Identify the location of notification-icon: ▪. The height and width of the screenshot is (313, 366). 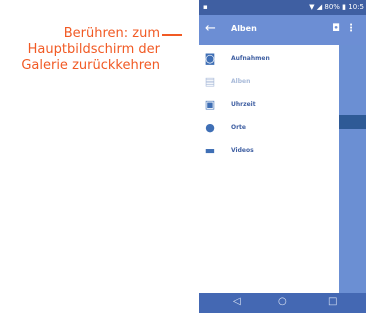
(205, 7).